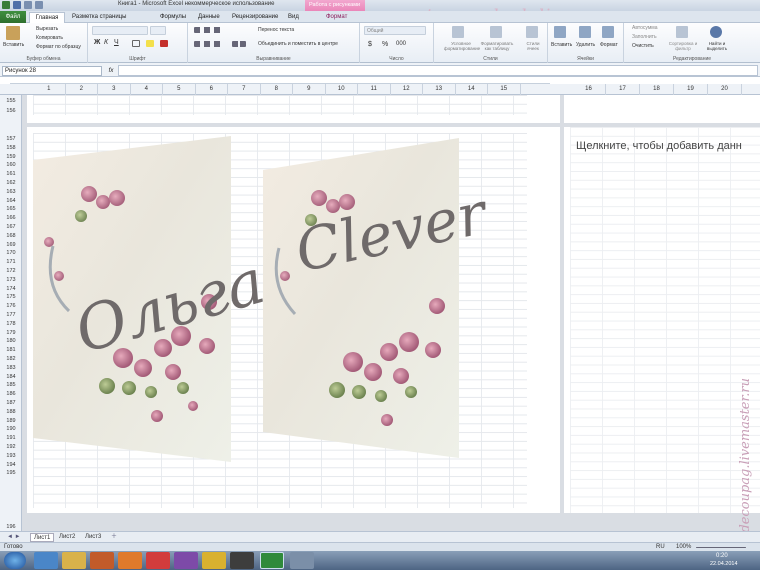  I want to click on column-header: 14, so click(472, 89).